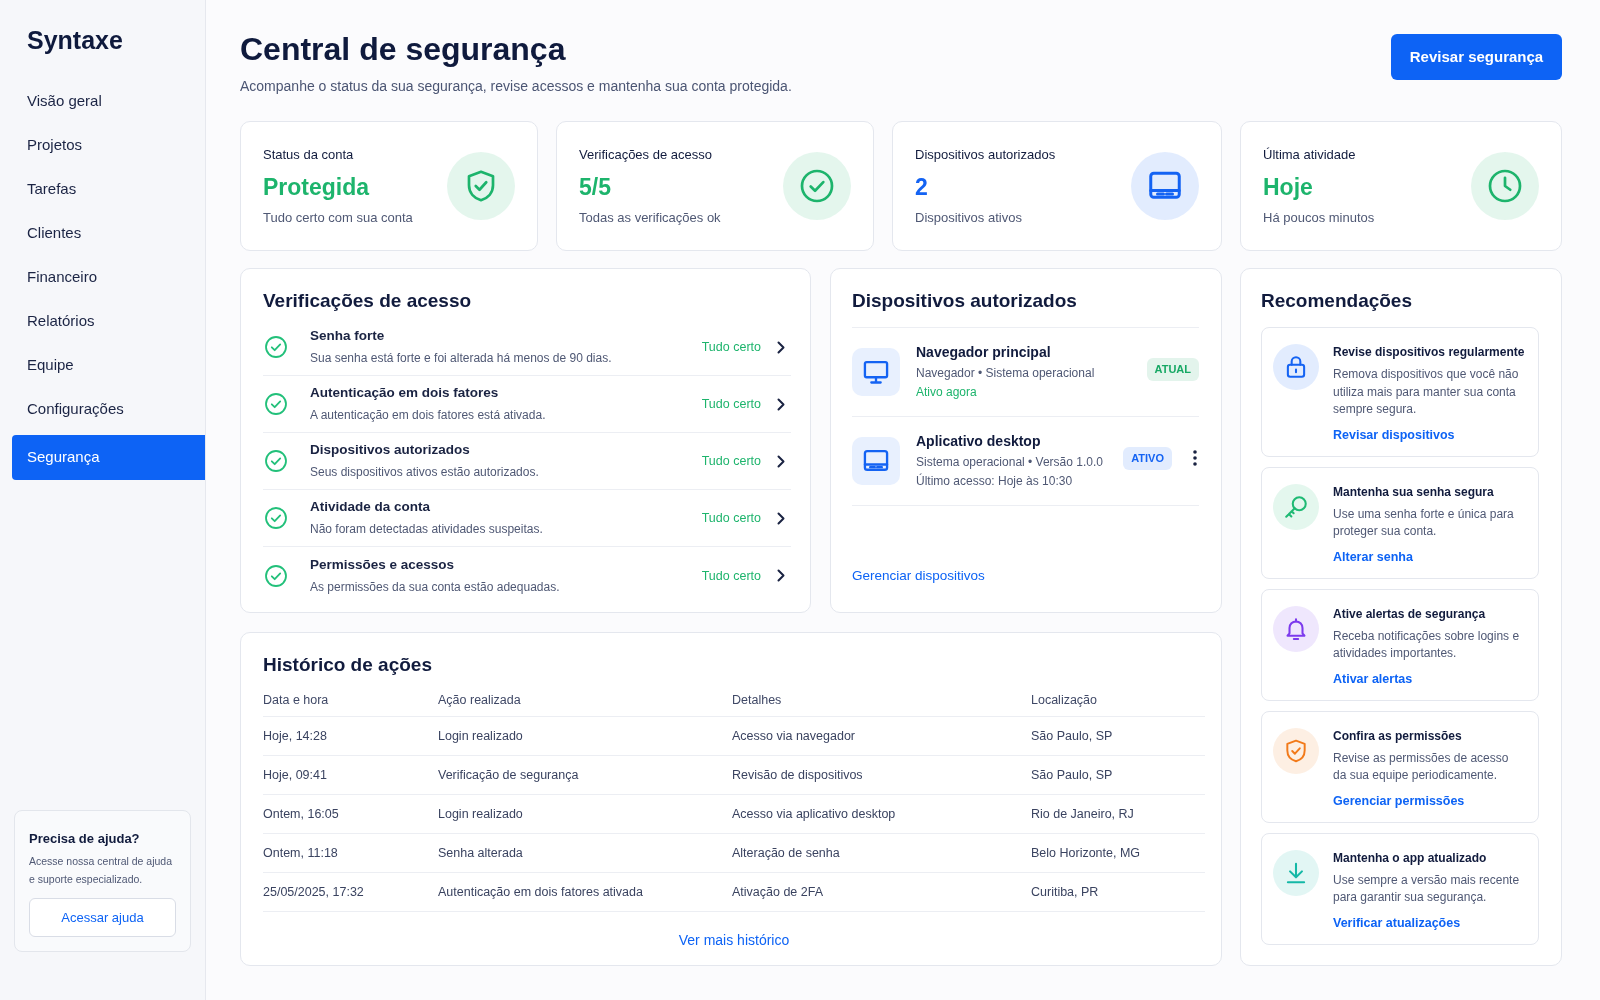 The image size is (1600, 1000). What do you see at coordinates (435, 587) in the screenshot?
I see `check-description: As permissões da sua conta estão adequadas.` at bounding box center [435, 587].